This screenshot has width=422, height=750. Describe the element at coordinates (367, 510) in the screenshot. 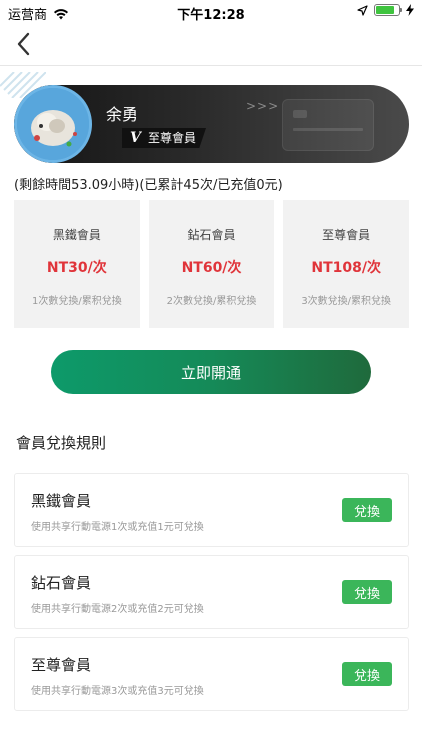

I see `redeem-button-iron: 兌換` at that location.